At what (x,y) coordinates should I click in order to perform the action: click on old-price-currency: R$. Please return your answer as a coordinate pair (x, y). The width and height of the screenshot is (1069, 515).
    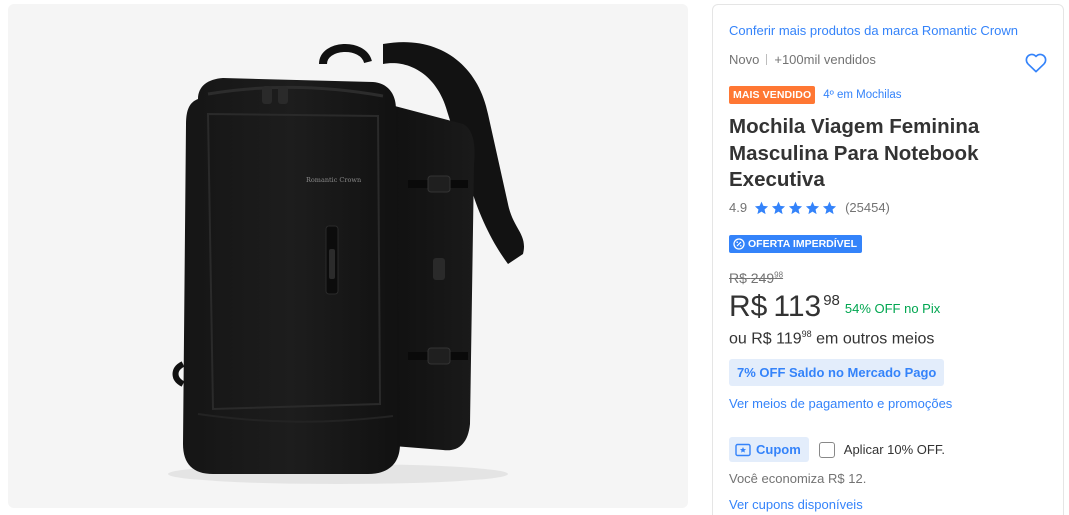
    Looking at the image, I should click on (738, 278).